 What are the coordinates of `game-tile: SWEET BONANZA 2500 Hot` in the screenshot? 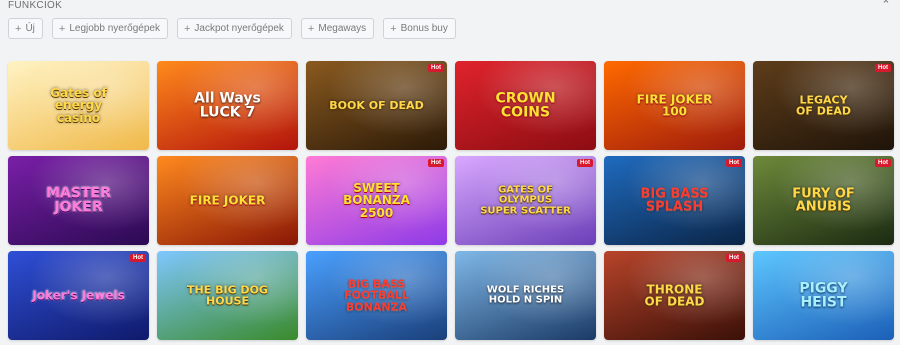 It's located at (376, 200).